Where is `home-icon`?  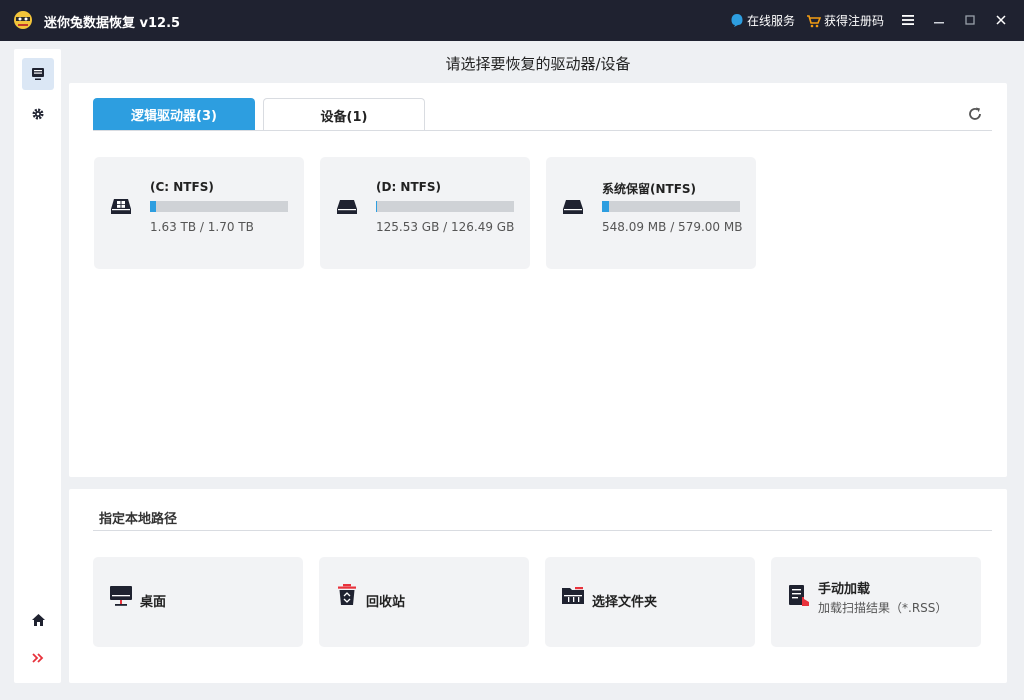
home-icon is located at coordinates (38, 620).